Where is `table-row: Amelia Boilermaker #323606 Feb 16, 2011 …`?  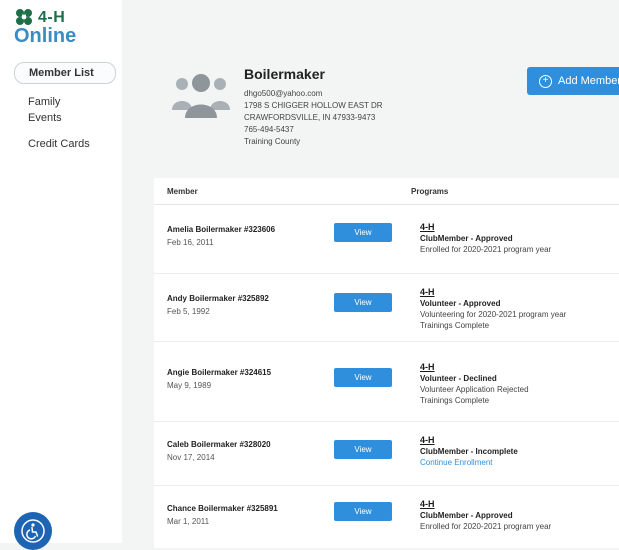
table-row: Amelia Boilermaker #323606 Feb 16, 2011 … is located at coordinates (386, 239).